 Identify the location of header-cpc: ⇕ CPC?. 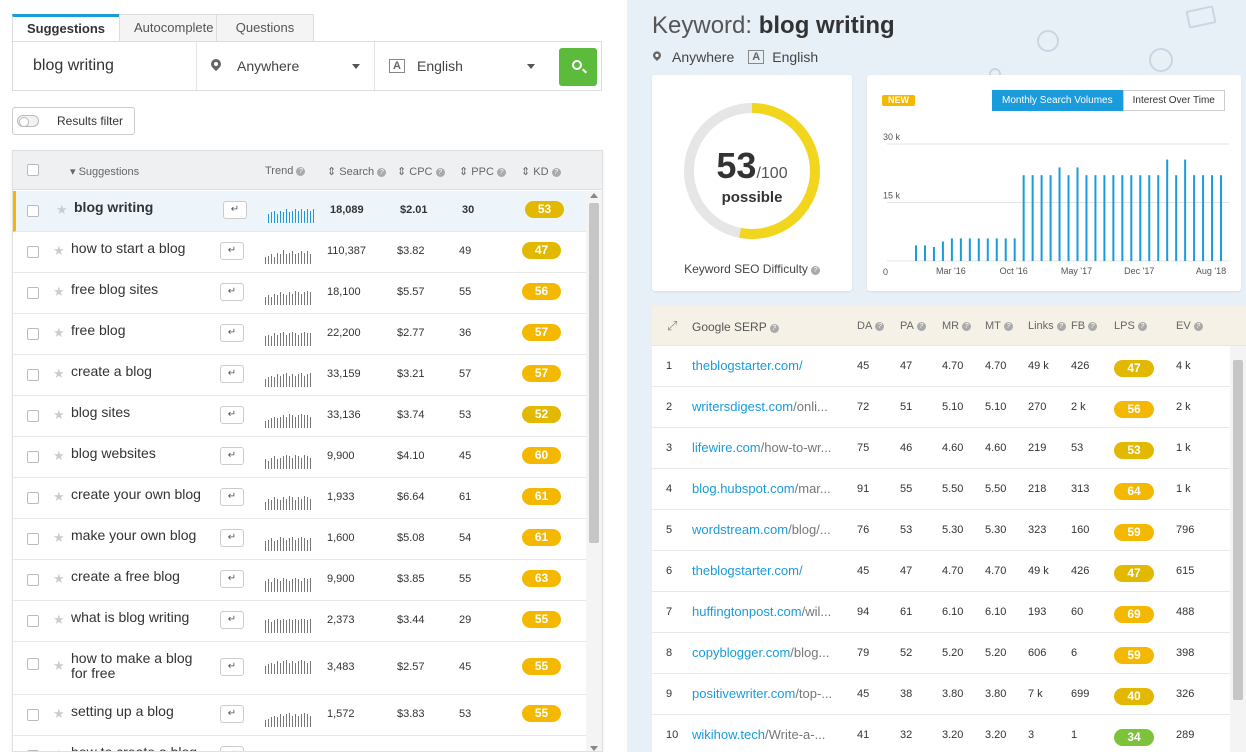
(421, 171).